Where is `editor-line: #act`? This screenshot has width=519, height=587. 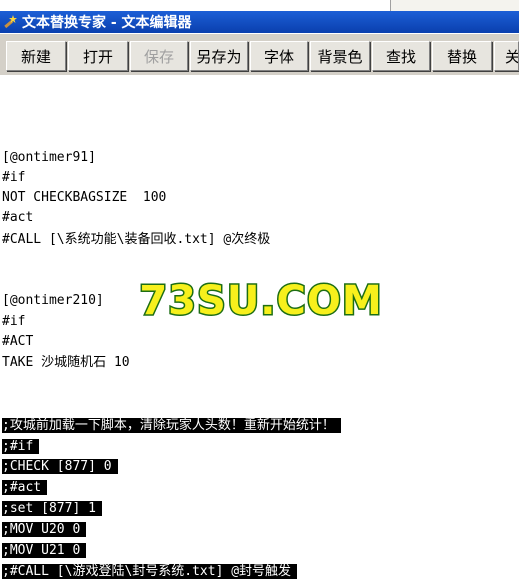
editor-line: #act is located at coordinates (18, 217).